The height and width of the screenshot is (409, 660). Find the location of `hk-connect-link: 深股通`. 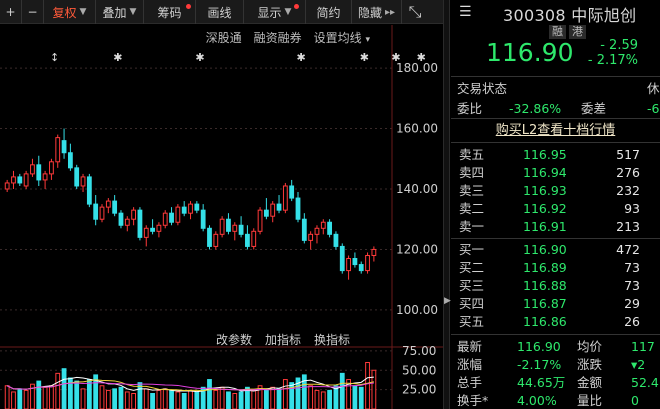

hk-connect-link: 深股通 is located at coordinates (224, 37).